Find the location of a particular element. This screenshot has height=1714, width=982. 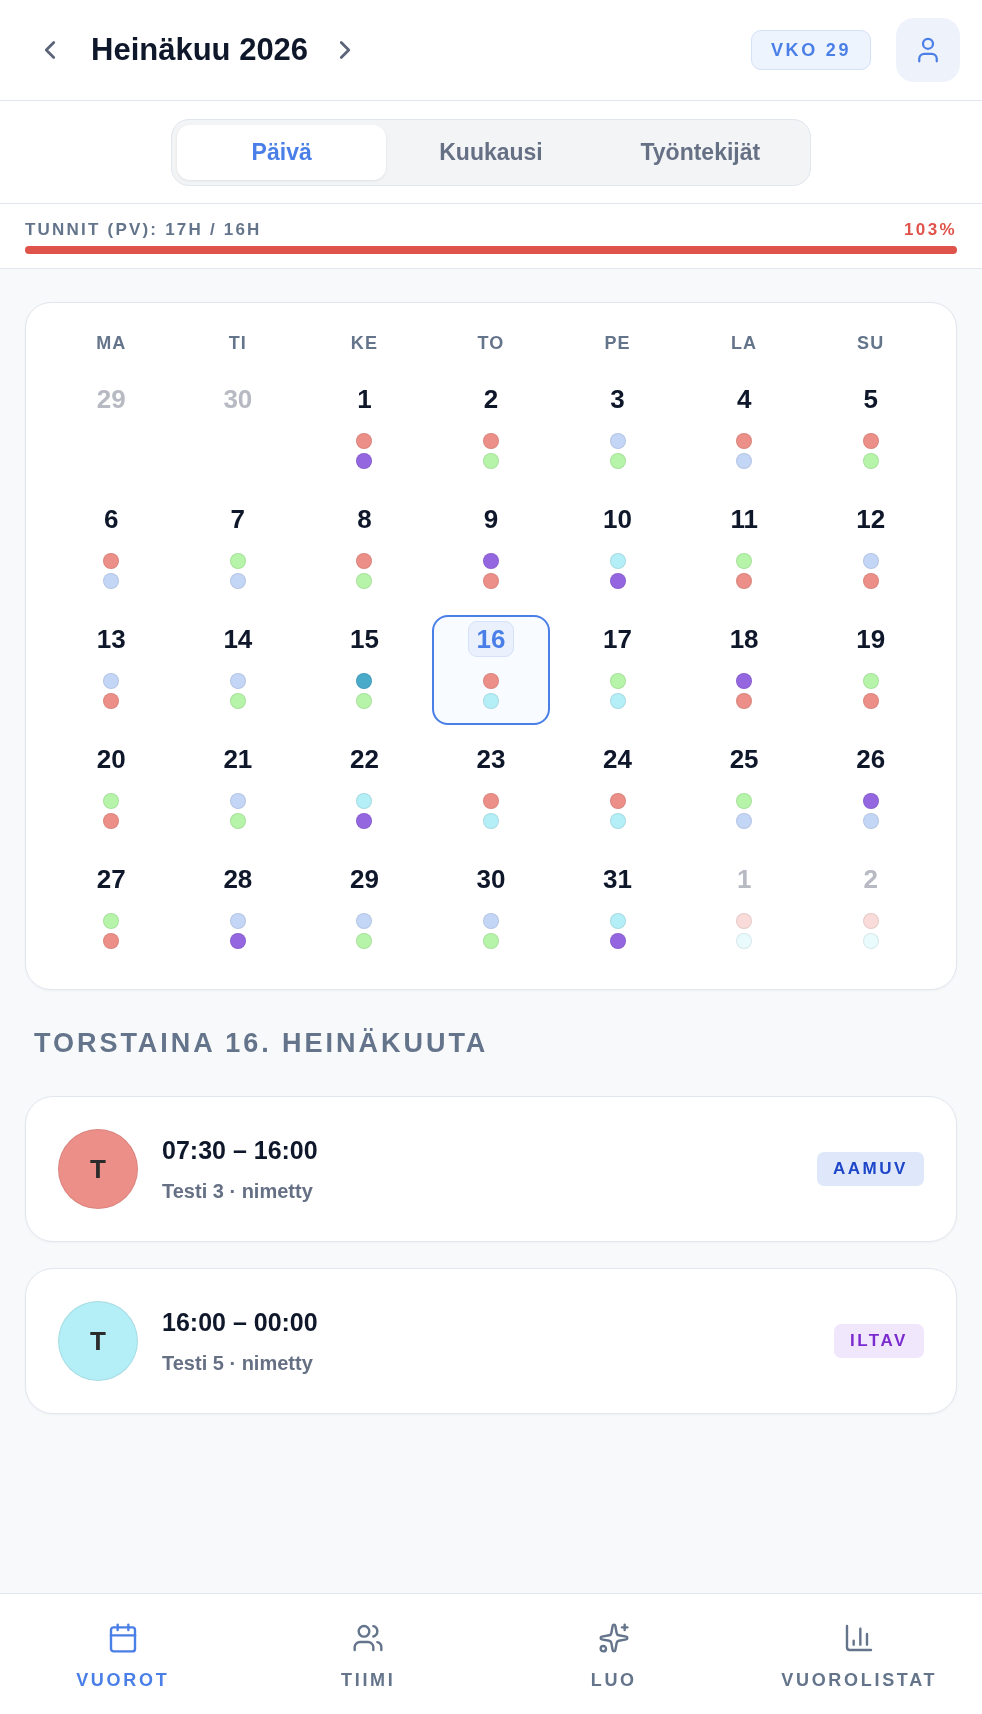

shift-detail: Testi 5 · nimetty is located at coordinates (237, 1363).